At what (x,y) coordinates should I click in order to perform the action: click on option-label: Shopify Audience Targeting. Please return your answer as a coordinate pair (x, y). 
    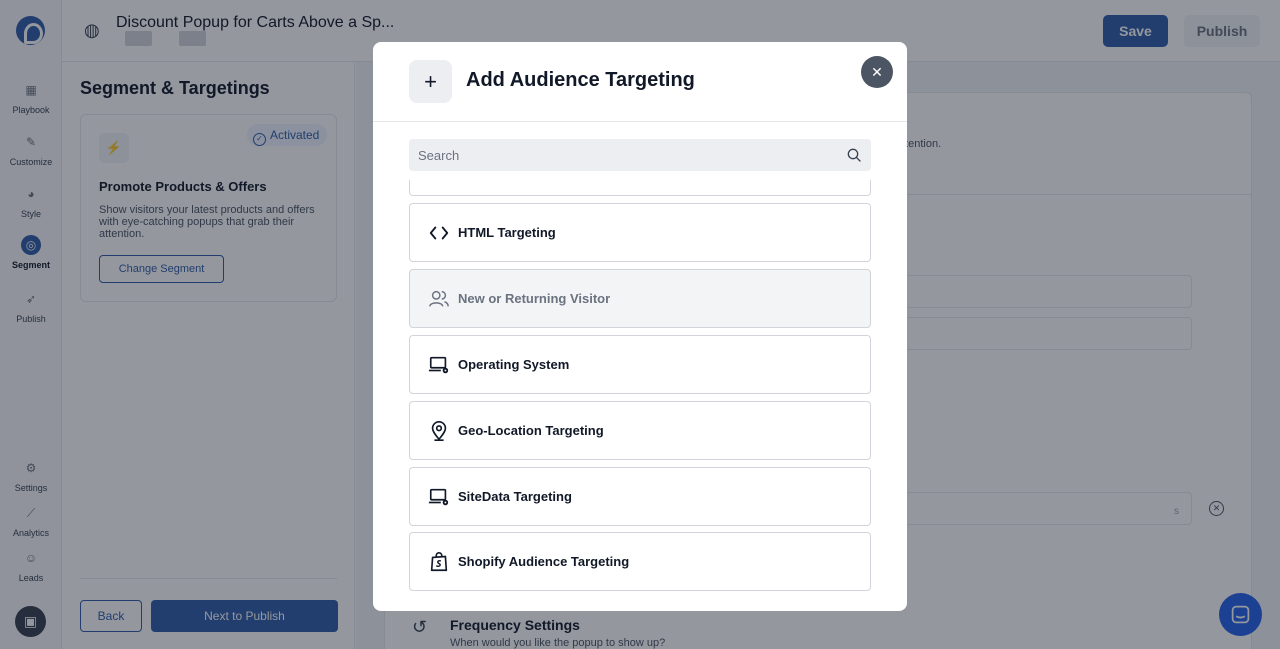
    Looking at the image, I should click on (544, 561).